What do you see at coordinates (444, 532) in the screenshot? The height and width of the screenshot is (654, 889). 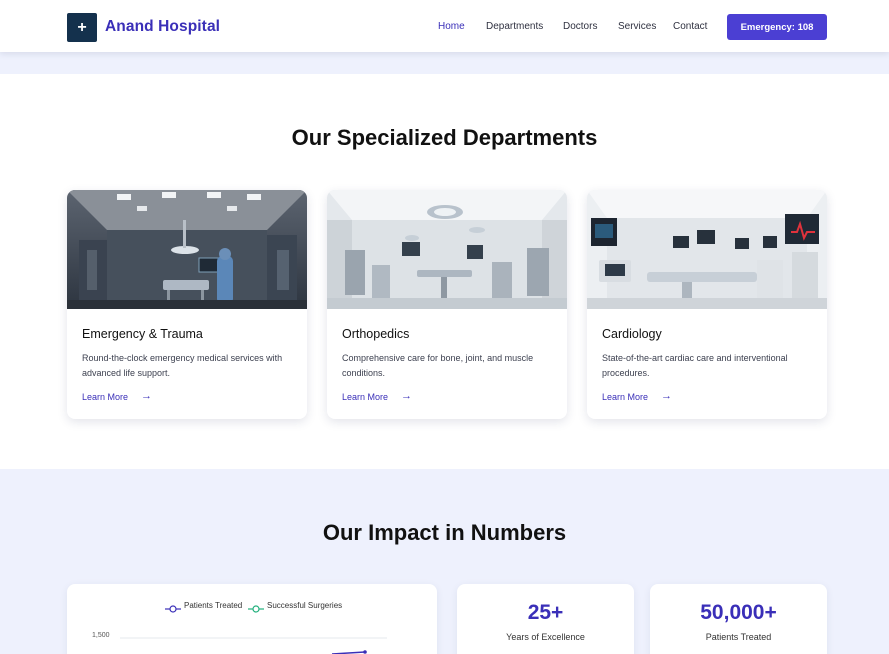 I see `impact-title: Our Impact in Numbers` at bounding box center [444, 532].